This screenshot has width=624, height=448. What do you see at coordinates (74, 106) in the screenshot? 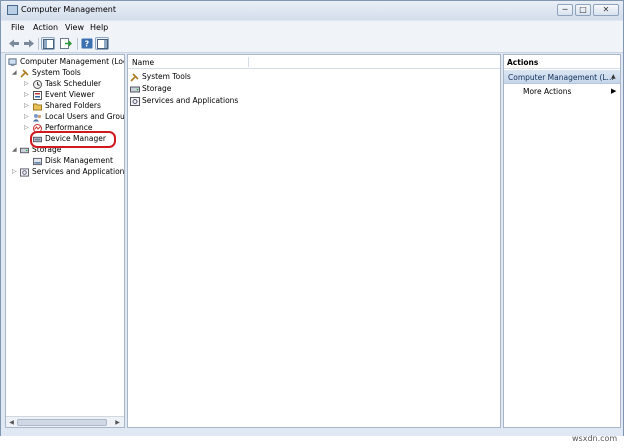
I see `tree-item-shared-folders: ▷ Shared Folders` at bounding box center [74, 106].